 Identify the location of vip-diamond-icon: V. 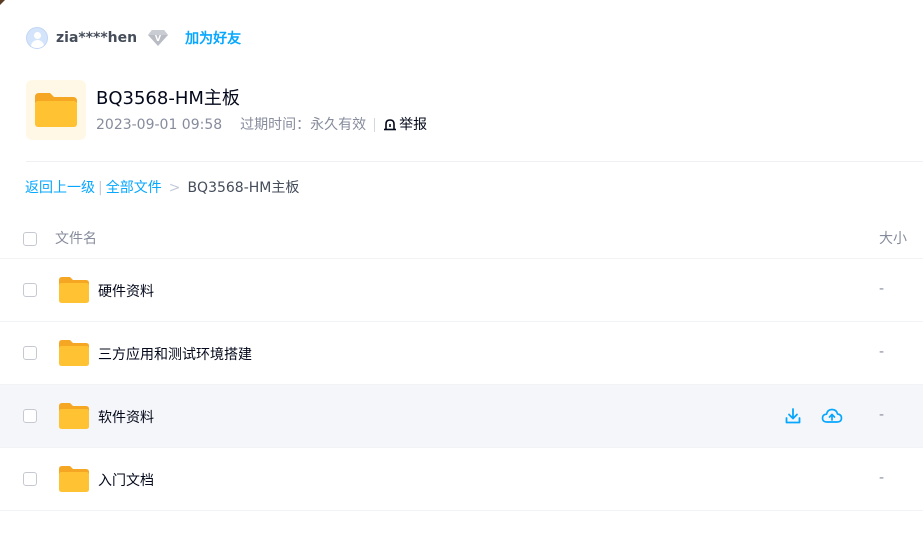
(158, 38).